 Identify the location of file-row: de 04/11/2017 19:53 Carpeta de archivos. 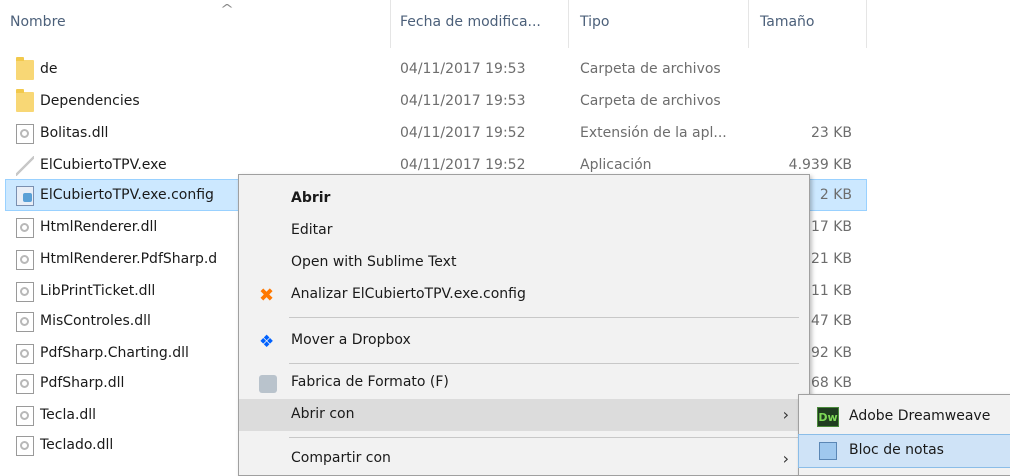
(430, 70).